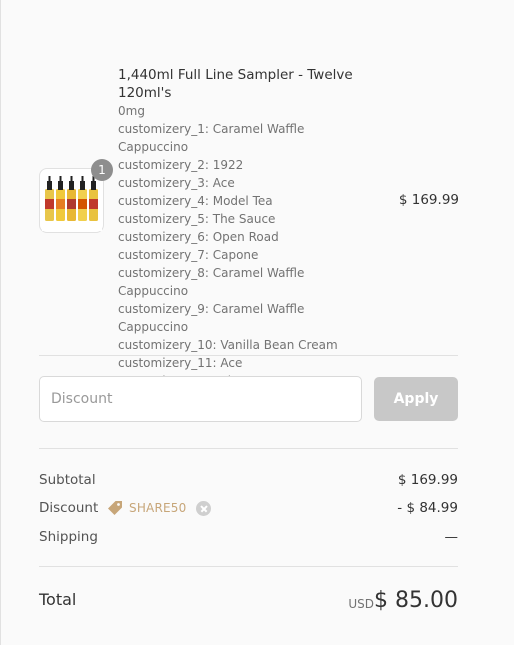 This screenshot has width=514, height=645. What do you see at coordinates (197, 219) in the screenshot?
I see `variant-line: customizery_5: The Sauce` at bounding box center [197, 219].